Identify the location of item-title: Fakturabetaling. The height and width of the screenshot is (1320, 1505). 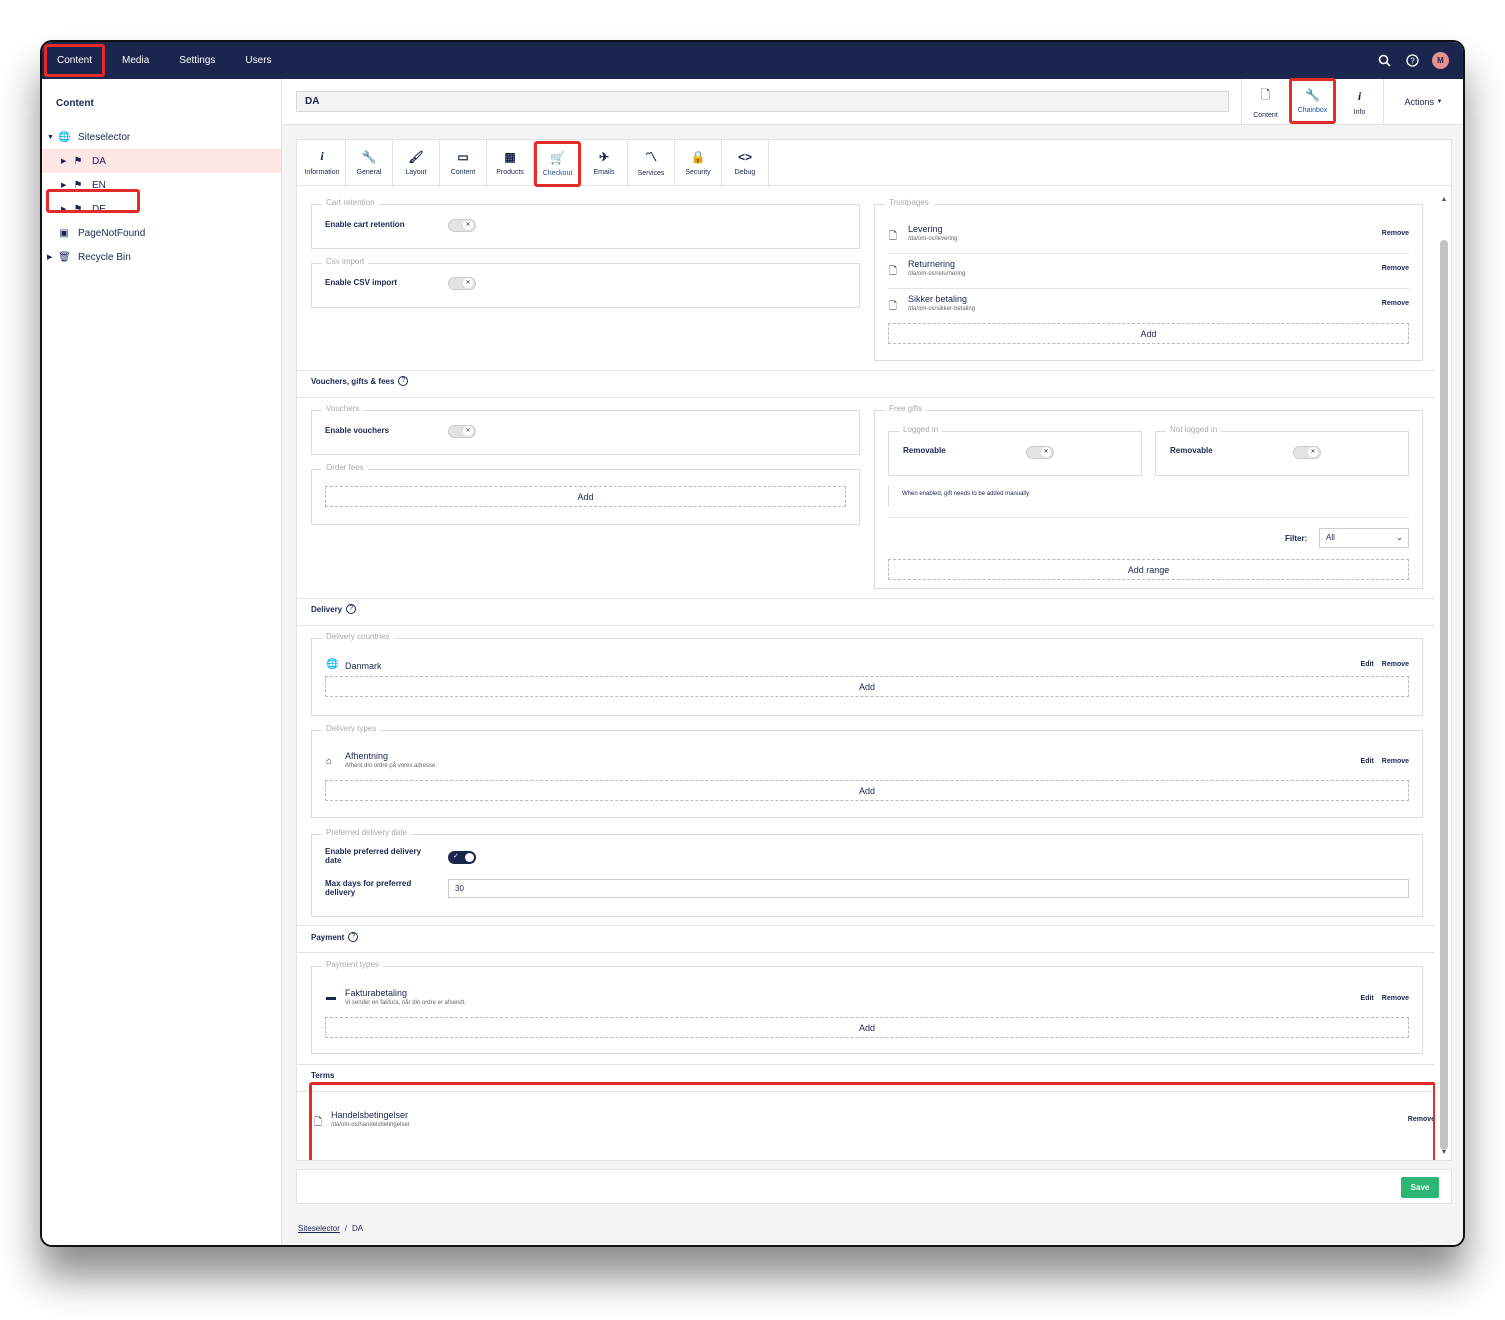
(376, 993).